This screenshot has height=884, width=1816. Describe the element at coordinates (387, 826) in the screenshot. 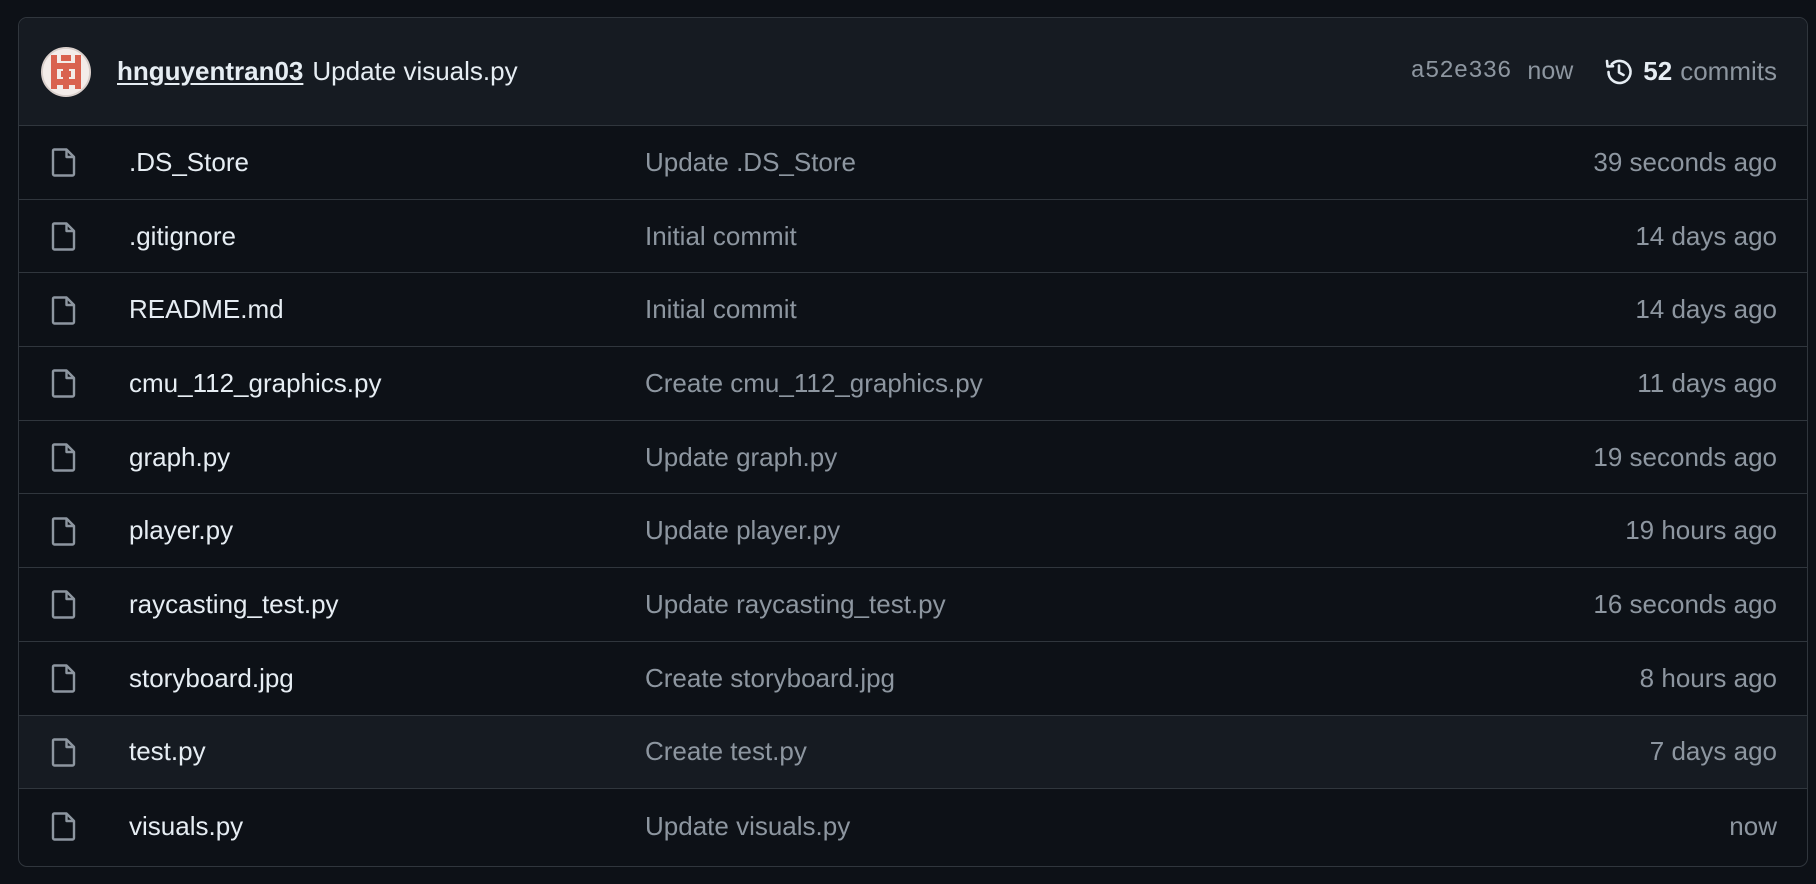

I see `file-name-link: visuals.py` at that location.